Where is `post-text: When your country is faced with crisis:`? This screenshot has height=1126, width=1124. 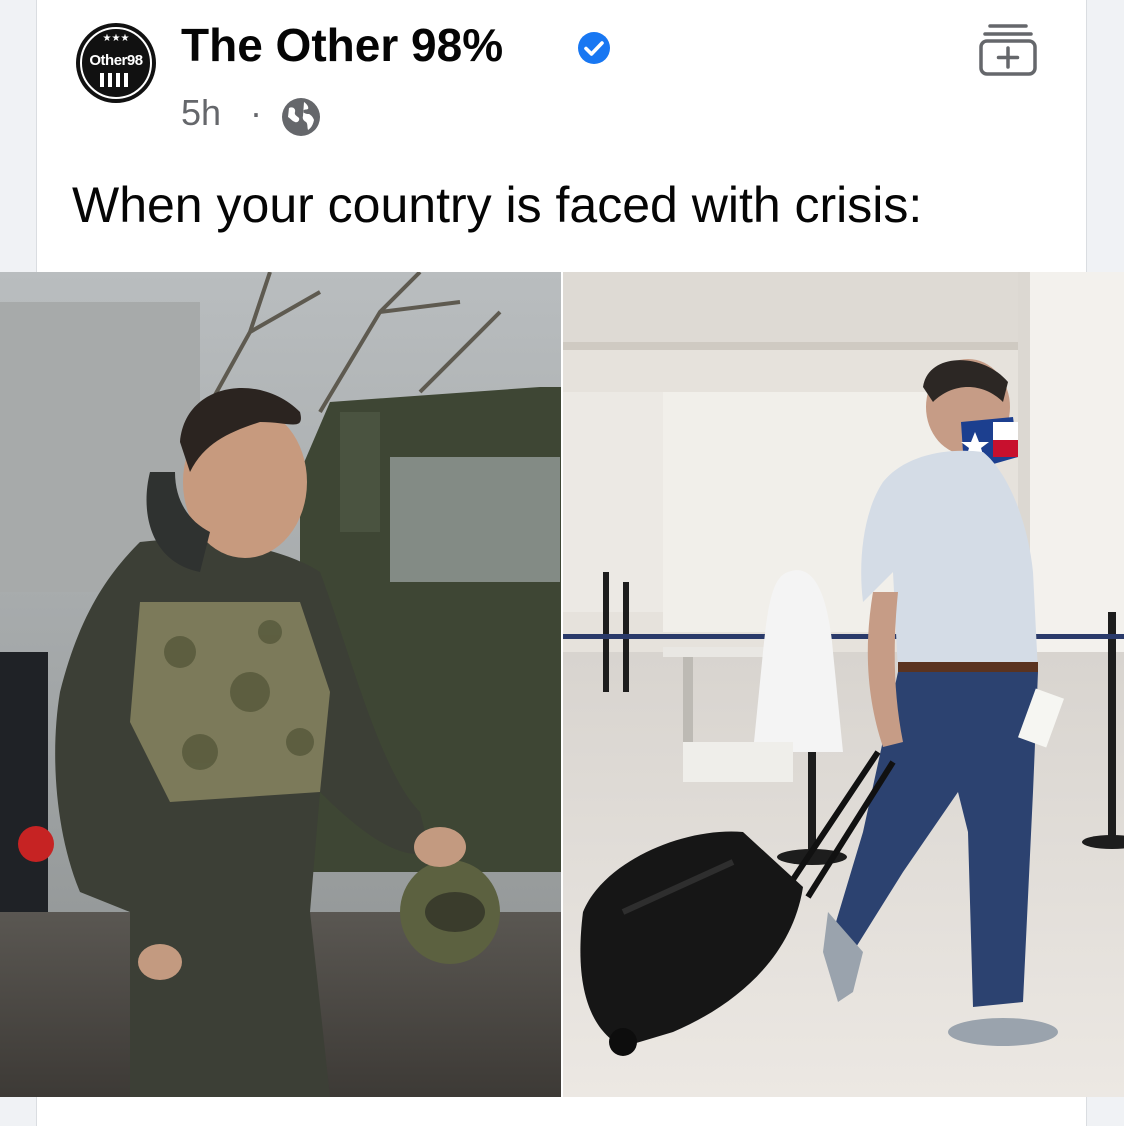 post-text: When your country is faced with crisis: is located at coordinates (497, 205).